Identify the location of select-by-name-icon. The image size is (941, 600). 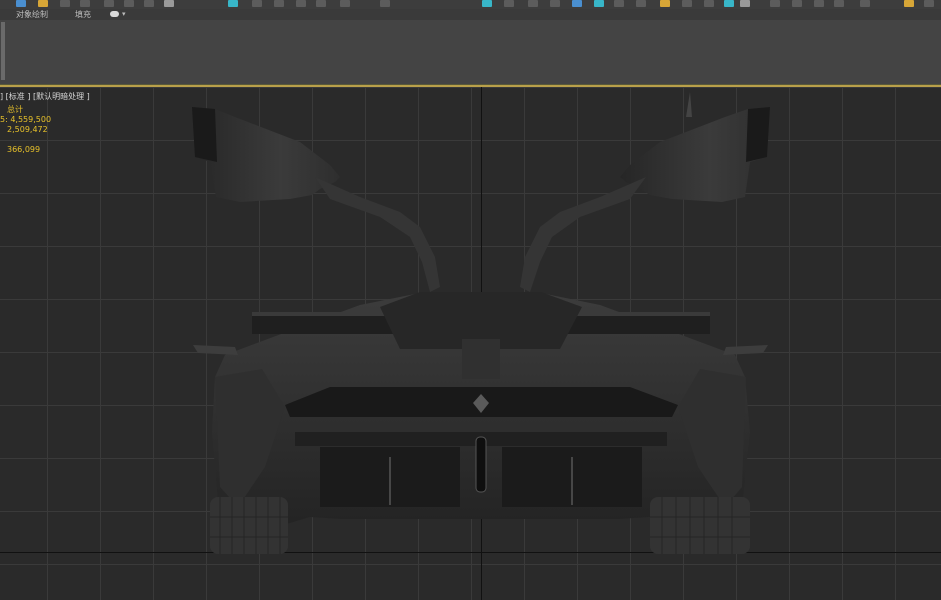
(43, 3).